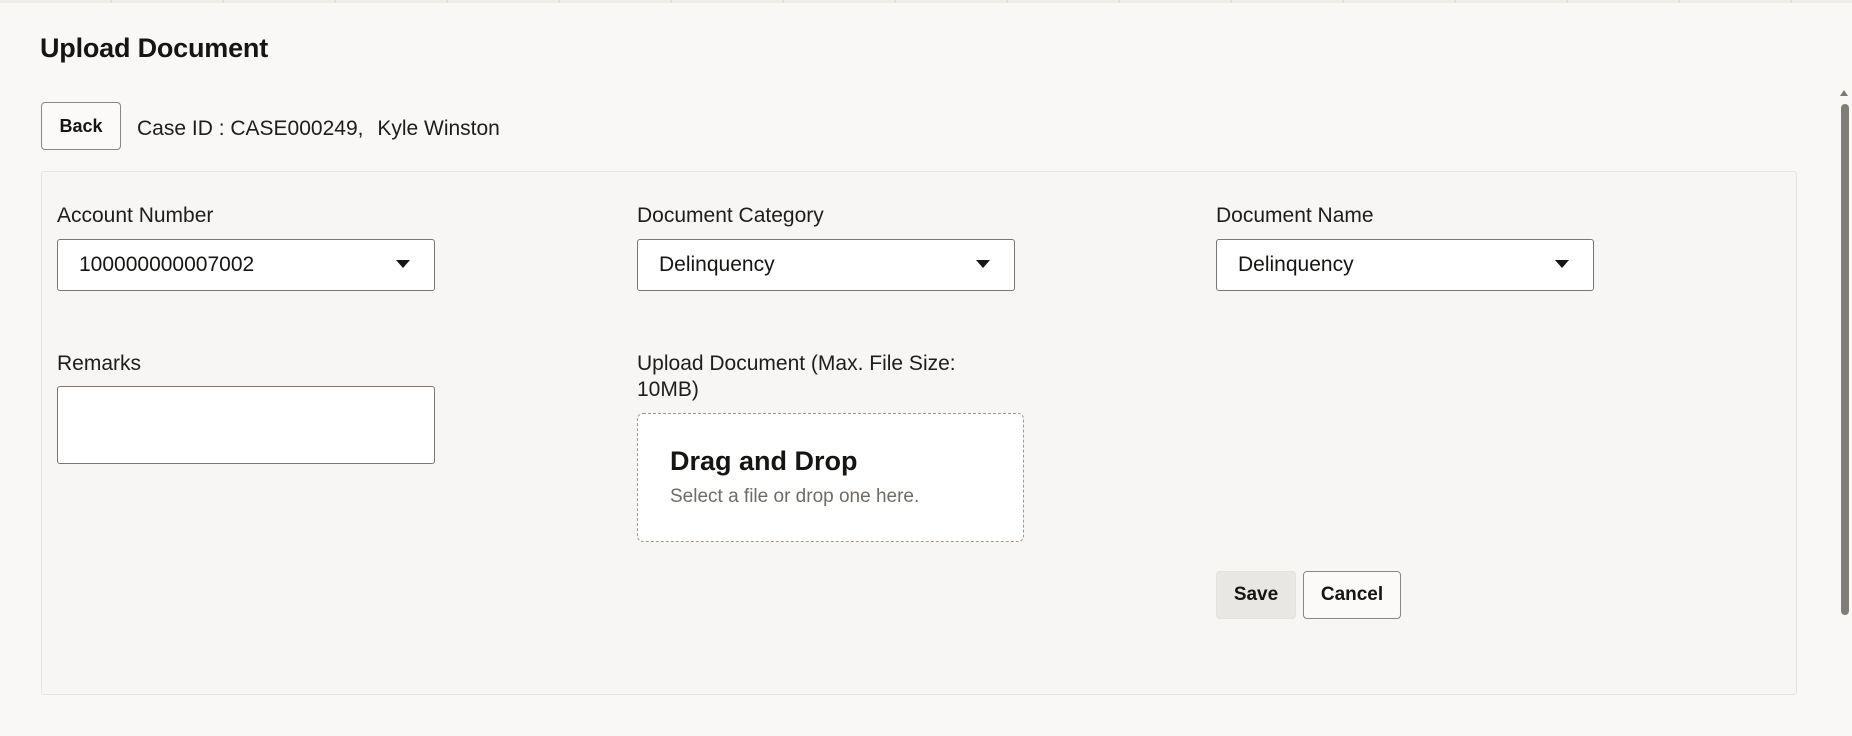 This screenshot has height=736, width=1852. What do you see at coordinates (1256, 595) in the screenshot?
I see `save-button: Save` at bounding box center [1256, 595].